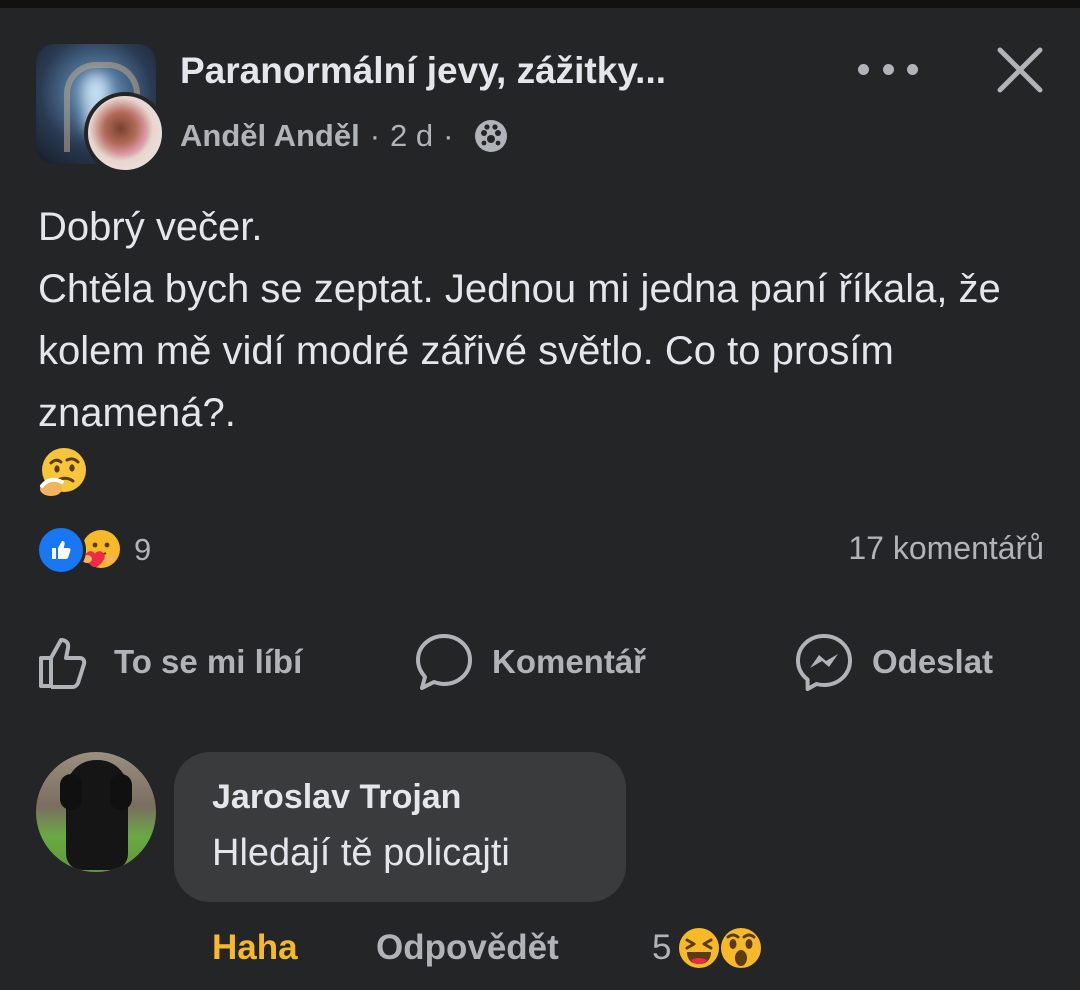 This screenshot has width=1080, height=990. I want to click on comment-button-label: Komentář, so click(569, 661).